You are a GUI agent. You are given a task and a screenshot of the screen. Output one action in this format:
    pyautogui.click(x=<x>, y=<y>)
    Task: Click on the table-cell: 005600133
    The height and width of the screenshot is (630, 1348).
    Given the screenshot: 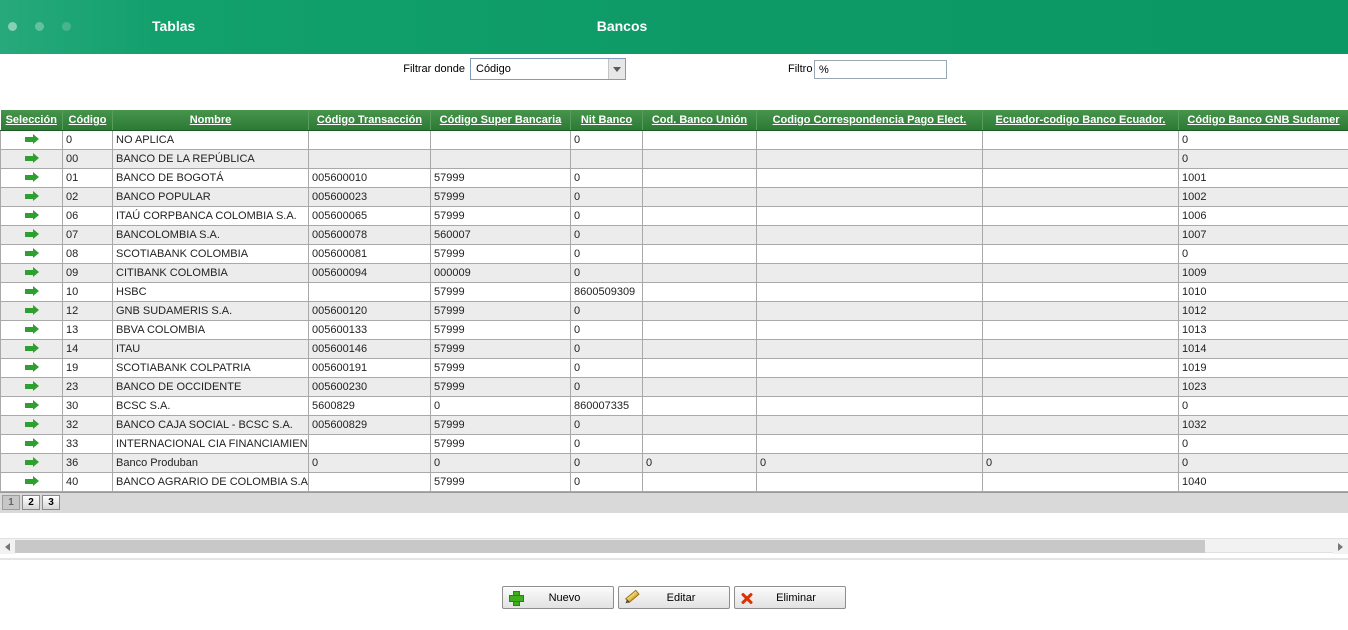 What is the action you would take?
    pyautogui.click(x=369, y=329)
    